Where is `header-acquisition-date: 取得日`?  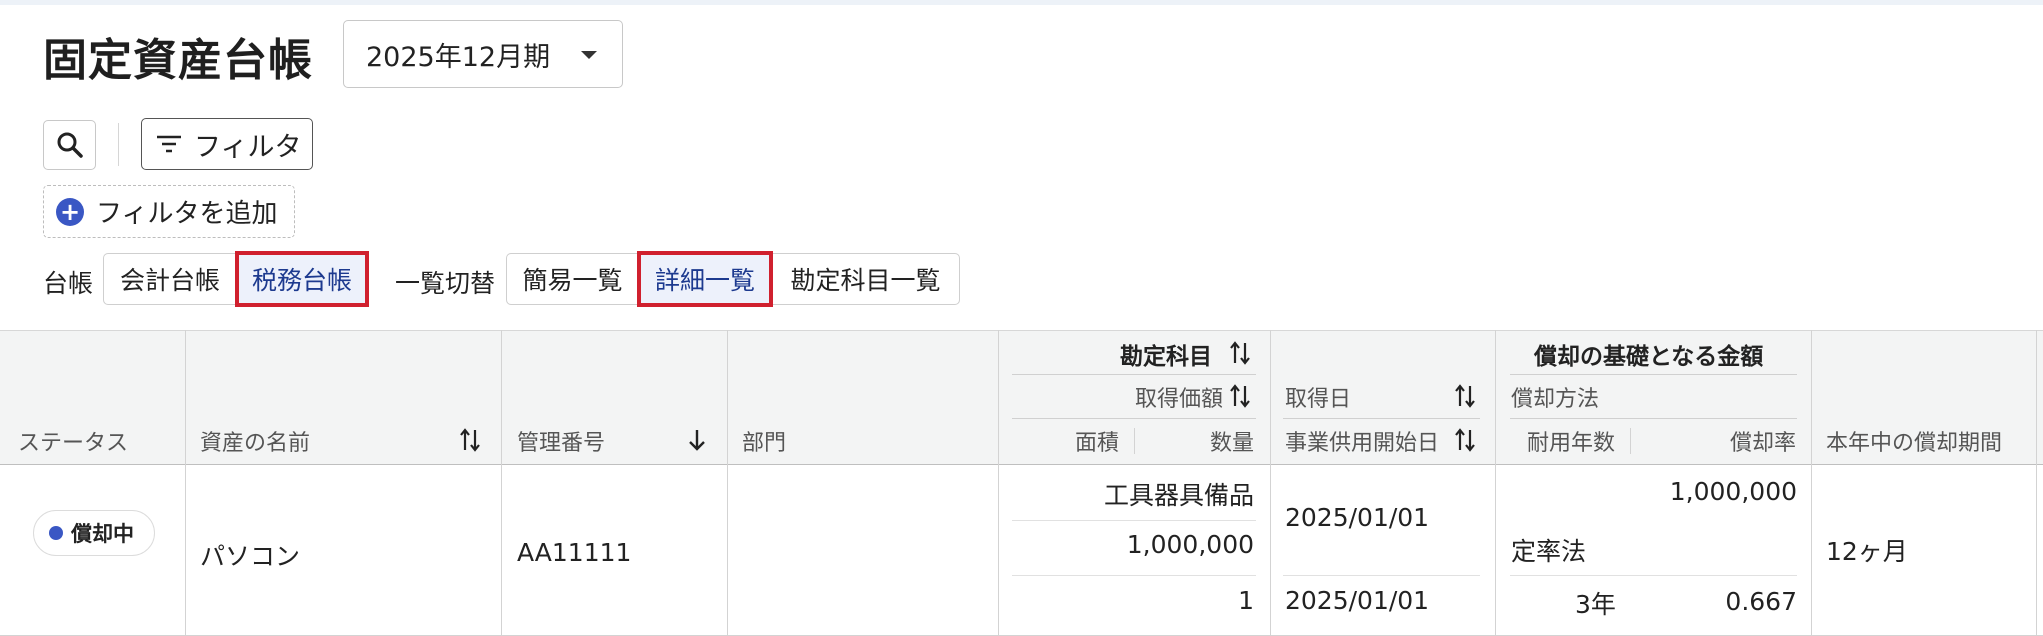 header-acquisition-date: 取得日 is located at coordinates (1318, 399).